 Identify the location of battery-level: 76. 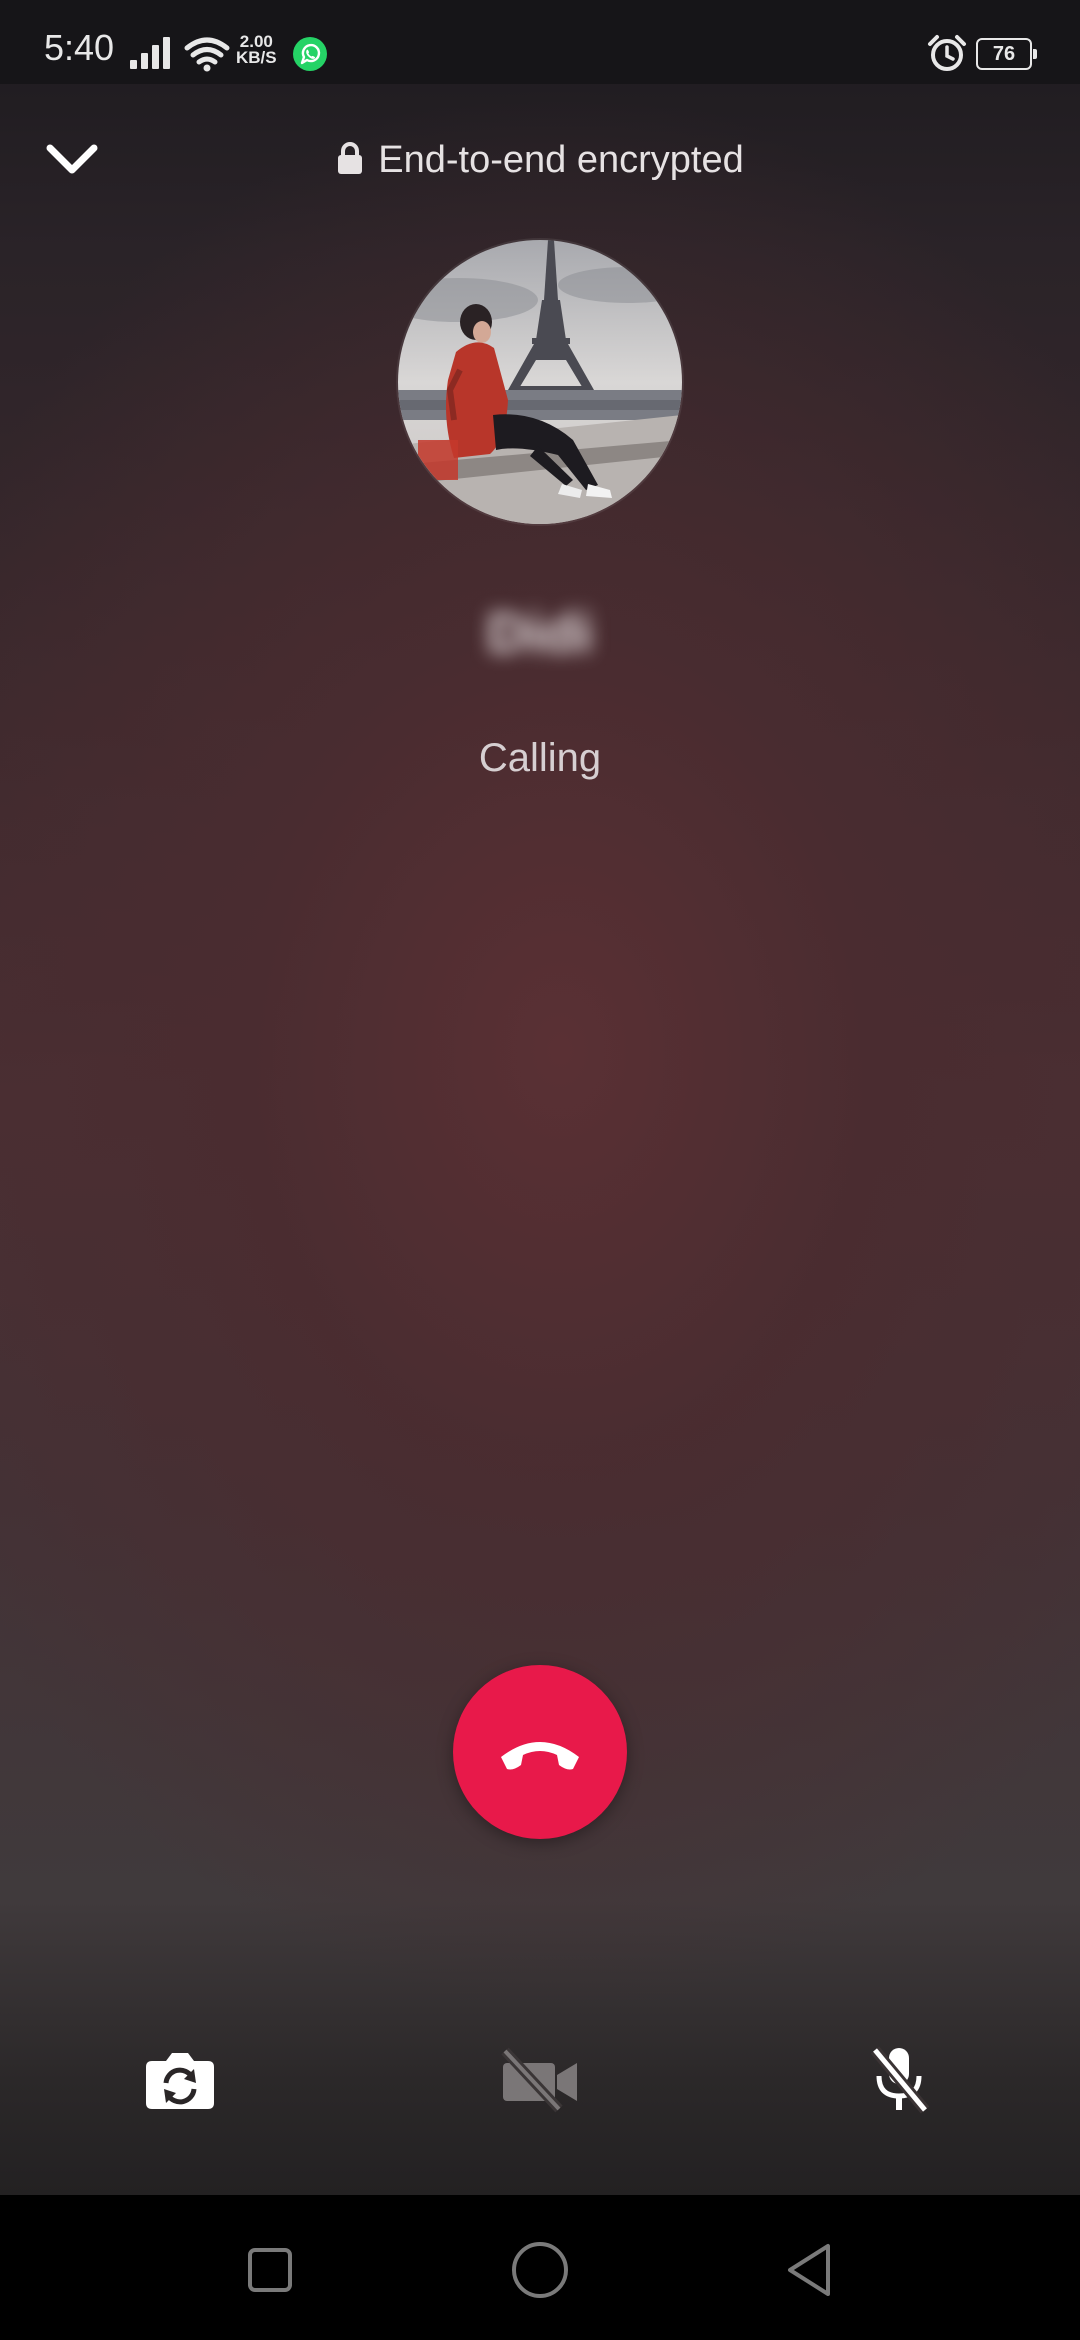
(1004, 54).